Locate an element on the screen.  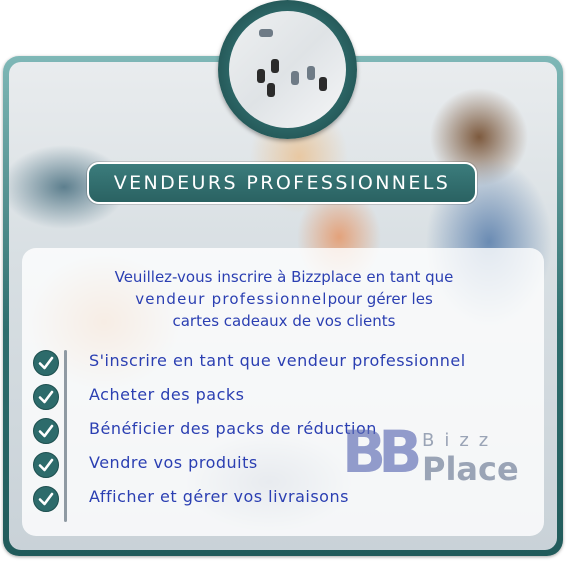
avatar-ring is located at coordinates (287, 69).